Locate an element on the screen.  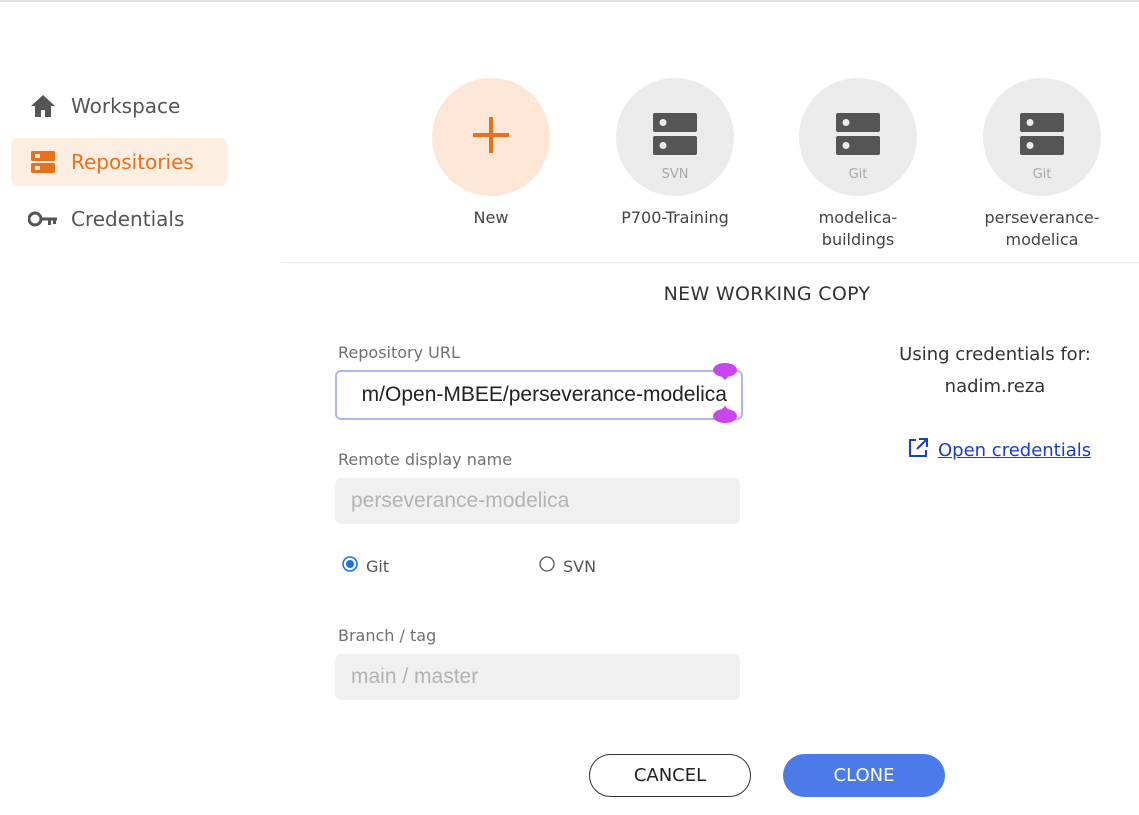
sidebar-item-credentials: Credentials is located at coordinates (119, 219).